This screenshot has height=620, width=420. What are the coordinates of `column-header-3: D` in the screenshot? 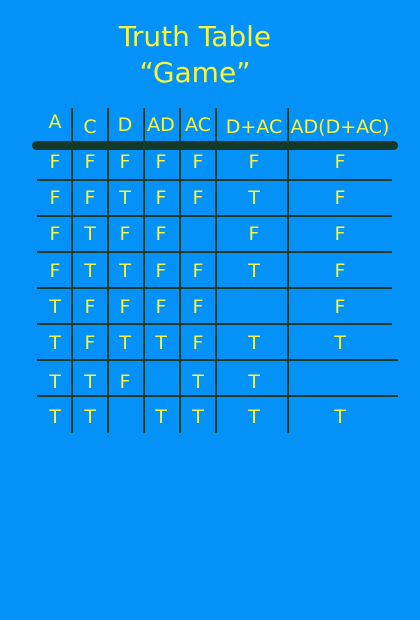 It's located at (125, 125).